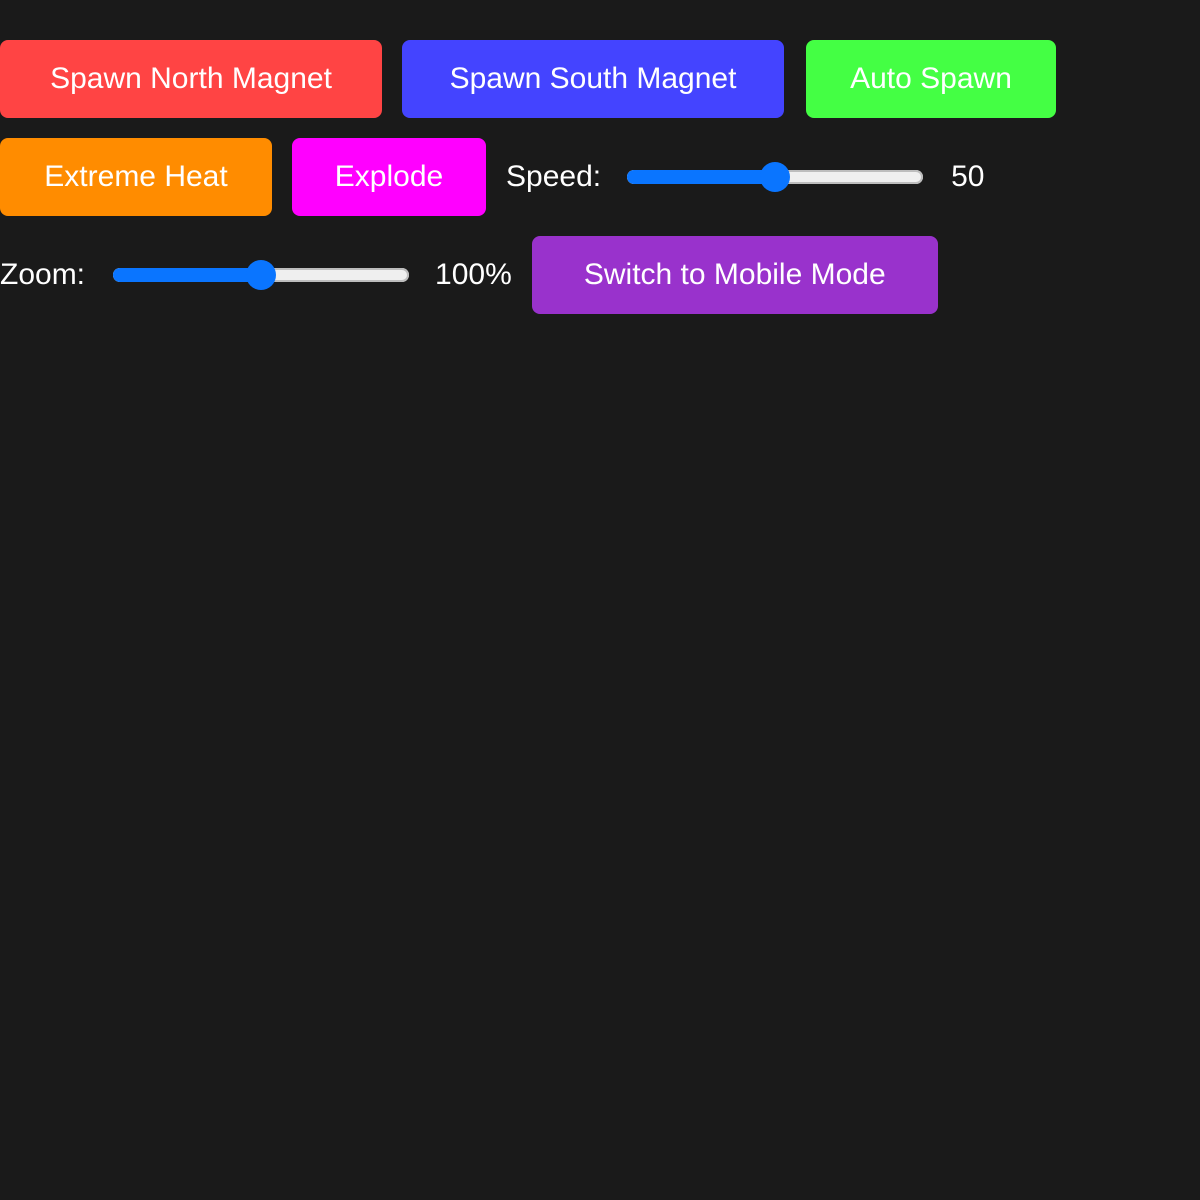 The image size is (1200, 1200). Describe the element at coordinates (734, 275) in the screenshot. I see `switch-to-mobile-mode-button: Switch to Mobile Mode` at that location.